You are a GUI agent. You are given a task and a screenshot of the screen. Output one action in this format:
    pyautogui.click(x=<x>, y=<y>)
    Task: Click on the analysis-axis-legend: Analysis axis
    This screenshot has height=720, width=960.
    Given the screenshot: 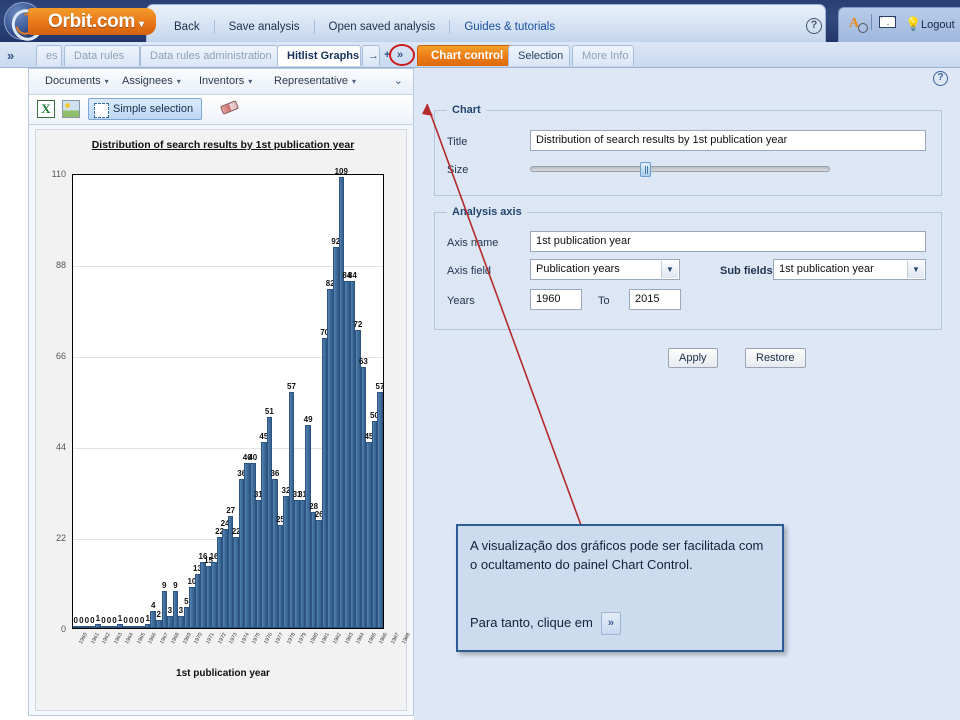 What is the action you would take?
    pyautogui.click(x=487, y=212)
    